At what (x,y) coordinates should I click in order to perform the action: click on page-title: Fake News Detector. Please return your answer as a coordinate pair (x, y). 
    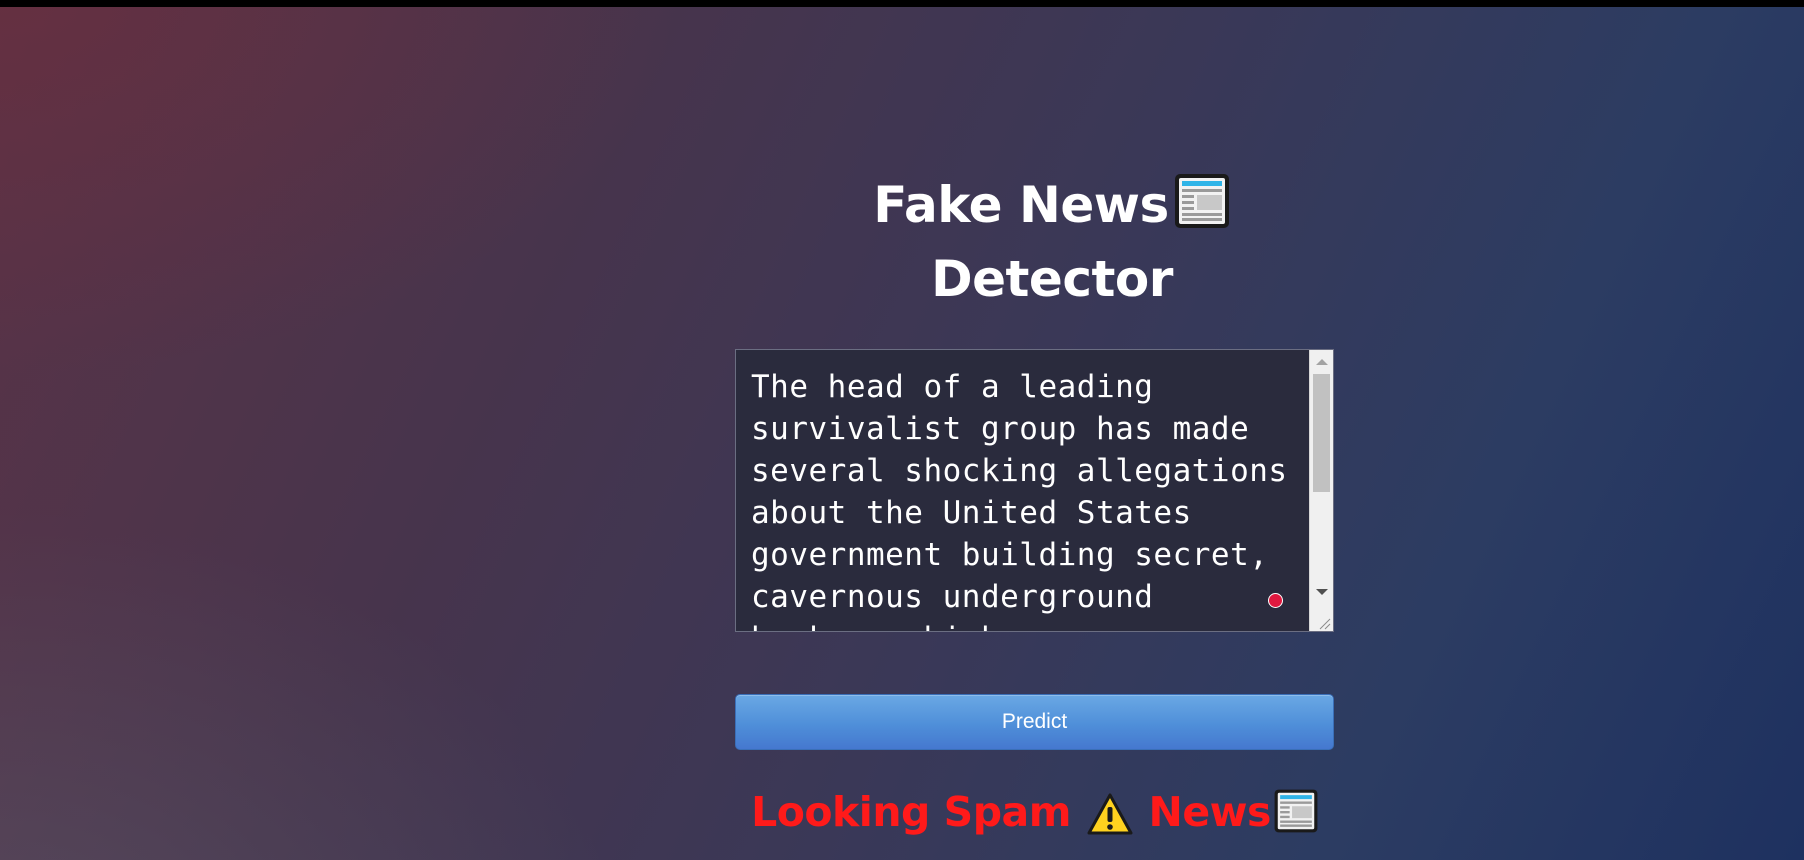
    Looking at the image, I should click on (1052, 242).